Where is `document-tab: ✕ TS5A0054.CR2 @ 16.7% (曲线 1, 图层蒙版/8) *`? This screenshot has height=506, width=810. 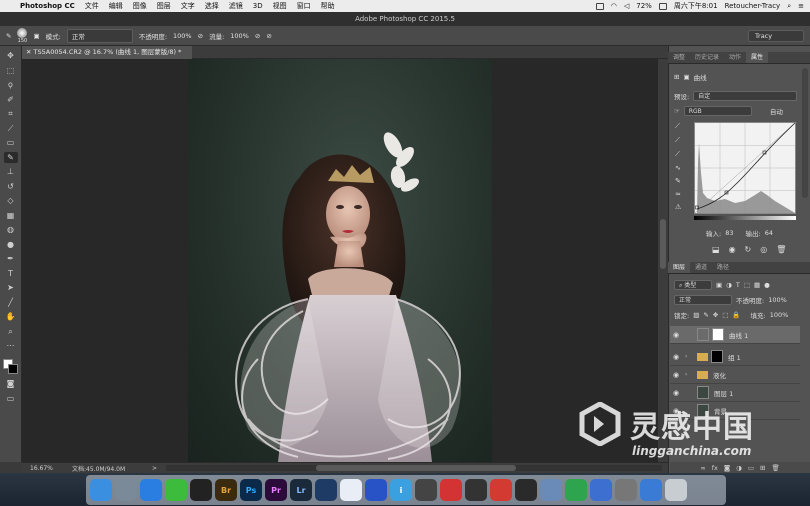
document-tab: ✕ TS5A0054.CR2 @ 16.7% (曲线 1, 图层蒙版/8) * is located at coordinates (107, 52).